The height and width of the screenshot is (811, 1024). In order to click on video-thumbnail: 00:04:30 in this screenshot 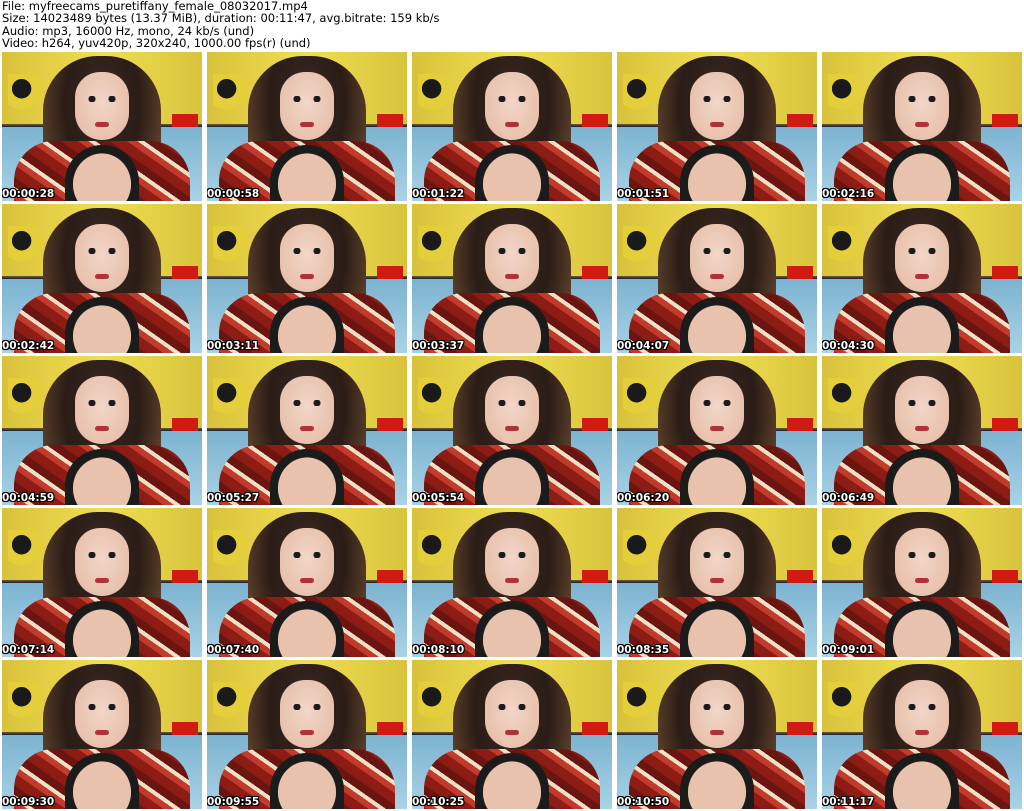, I will do `click(922, 278)`.